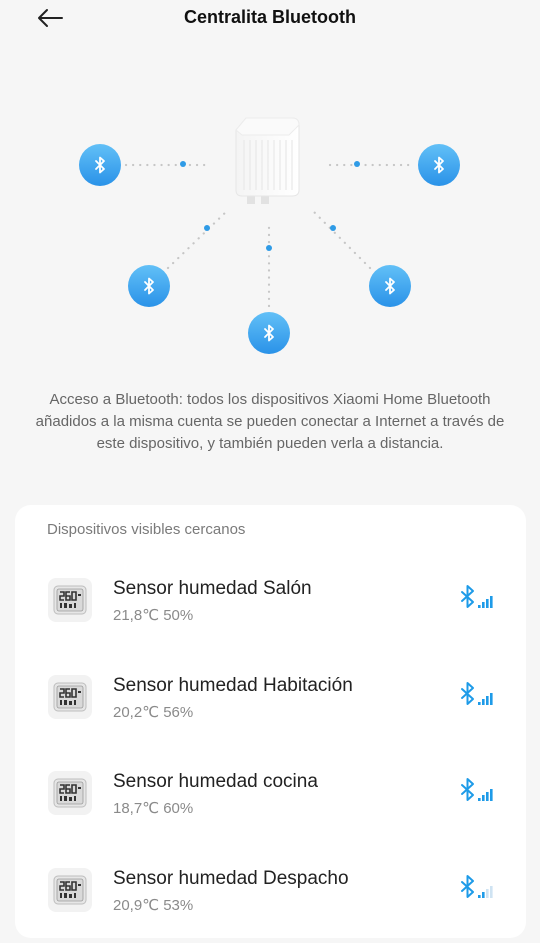 This screenshot has height=943, width=540. I want to click on device-row: Sensor humedad Despacho 20,9℃ 53%, so click(270, 896).